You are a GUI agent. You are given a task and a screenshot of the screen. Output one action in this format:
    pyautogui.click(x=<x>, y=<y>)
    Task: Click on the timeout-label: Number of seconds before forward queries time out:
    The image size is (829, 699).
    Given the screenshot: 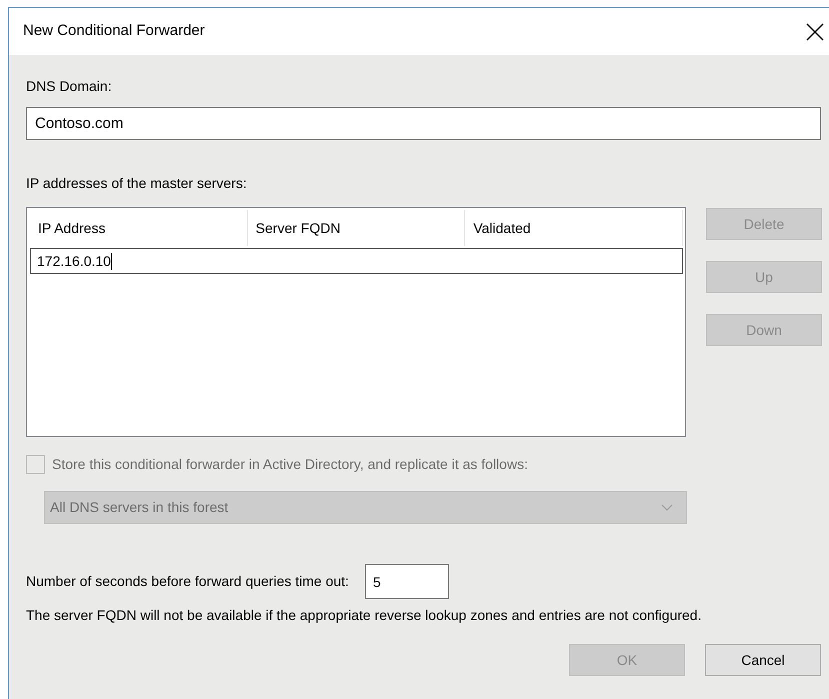 What is the action you would take?
    pyautogui.click(x=187, y=581)
    